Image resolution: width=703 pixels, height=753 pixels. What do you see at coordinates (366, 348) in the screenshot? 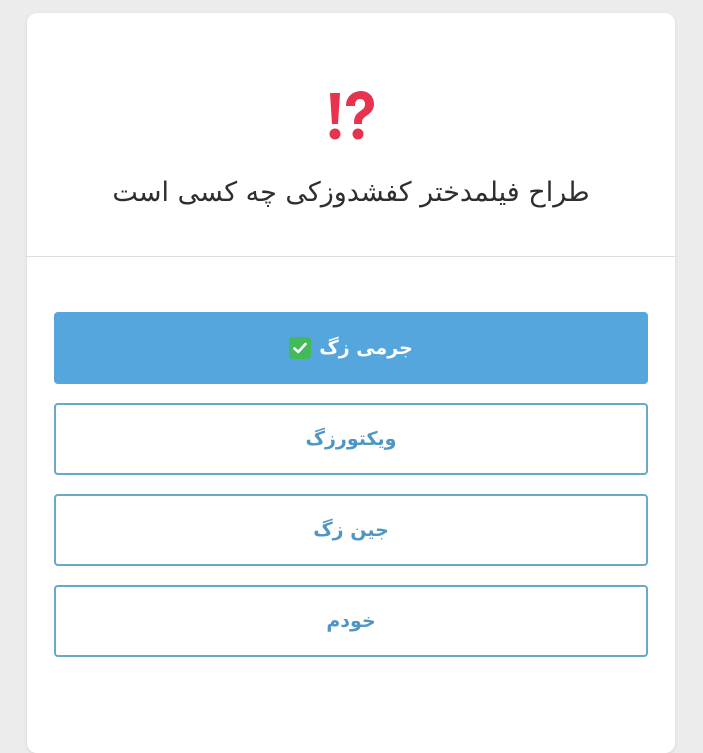
I see `answer-option-label: جرمی زگ` at bounding box center [366, 348].